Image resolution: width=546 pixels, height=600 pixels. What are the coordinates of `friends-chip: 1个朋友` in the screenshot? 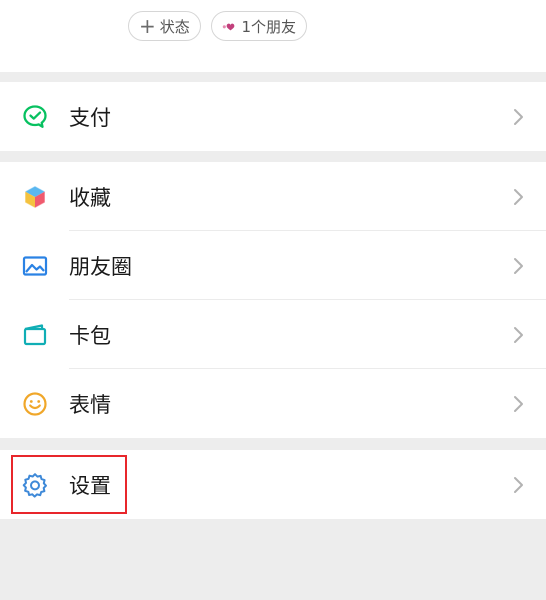 It's located at (259, 26).